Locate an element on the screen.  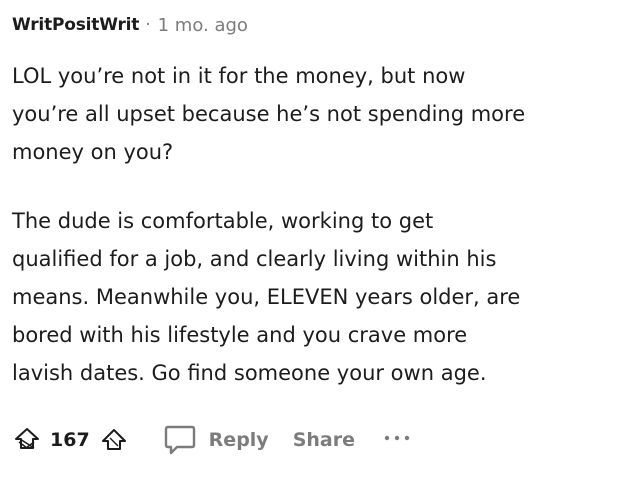
comment-author: WritPositWrit is located at coordinates (75, 25).